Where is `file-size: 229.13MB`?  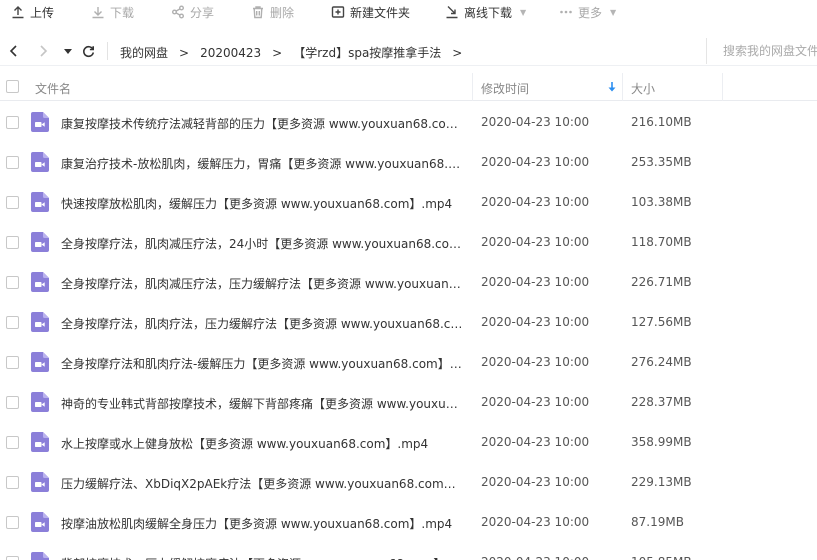
file-size: 229.13MB is located at coordinates (661, 482).